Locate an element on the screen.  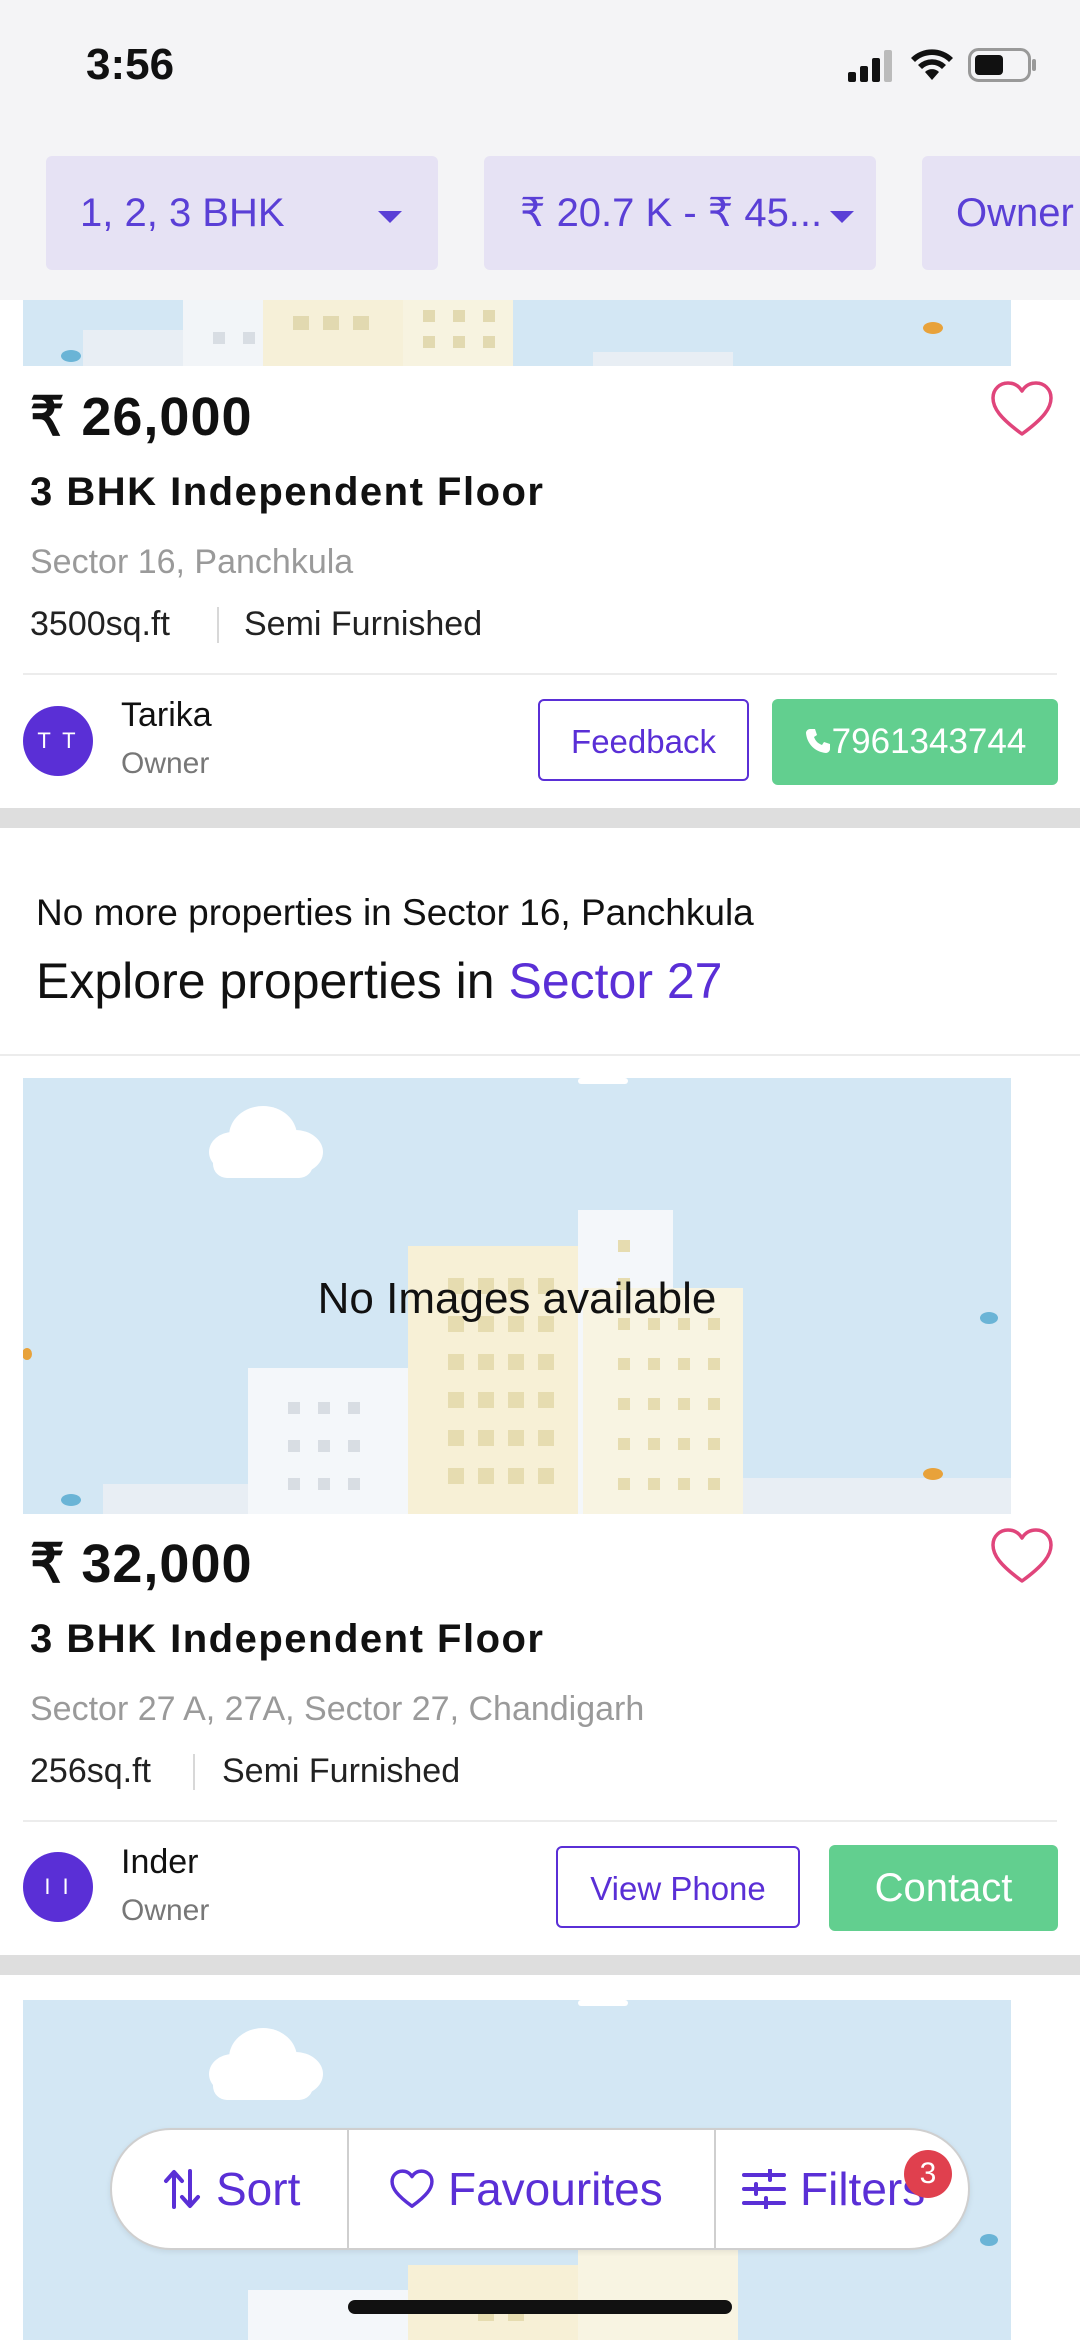
property-price: ₹ 32,000 is located at coordinates (141, 1564).